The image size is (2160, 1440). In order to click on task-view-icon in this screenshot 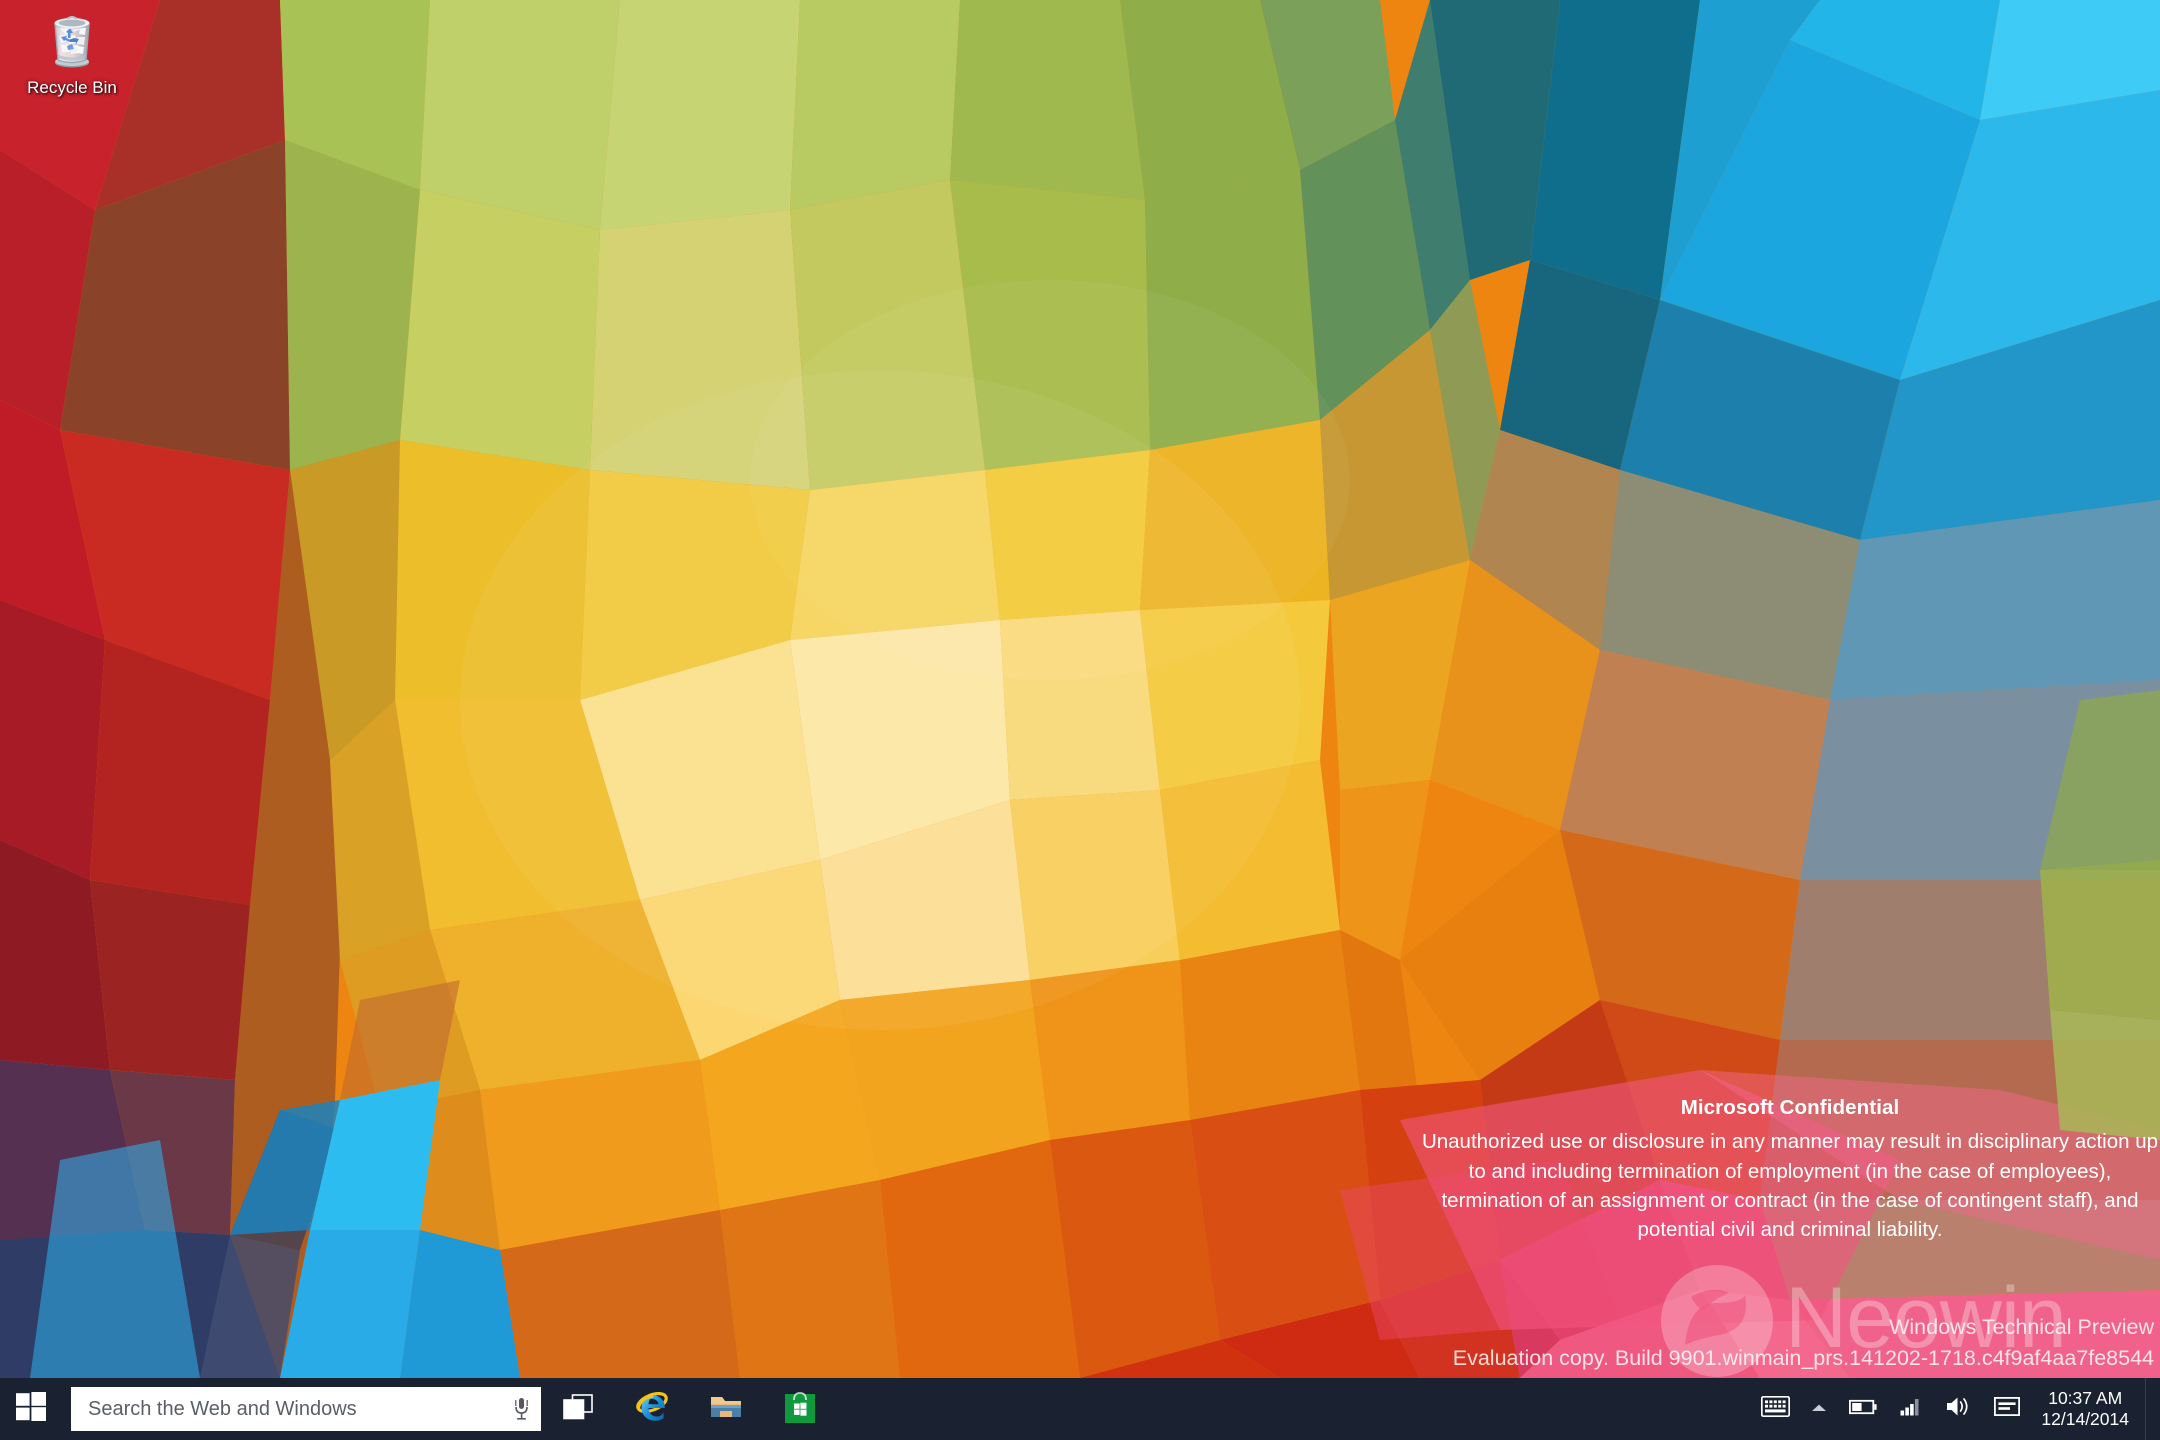, I will do `click(578, 1409)`.